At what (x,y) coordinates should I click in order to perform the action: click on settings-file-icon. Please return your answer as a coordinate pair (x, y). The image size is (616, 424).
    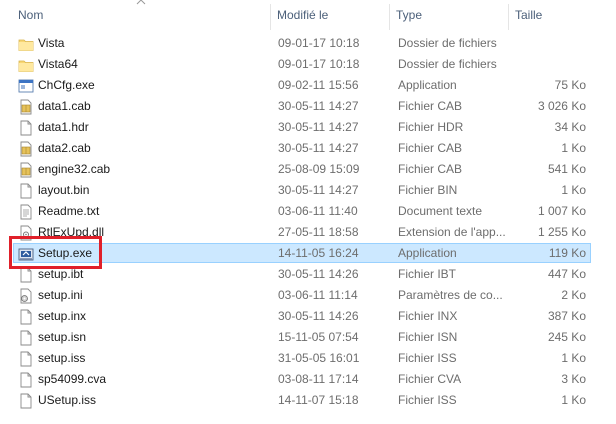
    Looking at the image, I should click on (26, 296).